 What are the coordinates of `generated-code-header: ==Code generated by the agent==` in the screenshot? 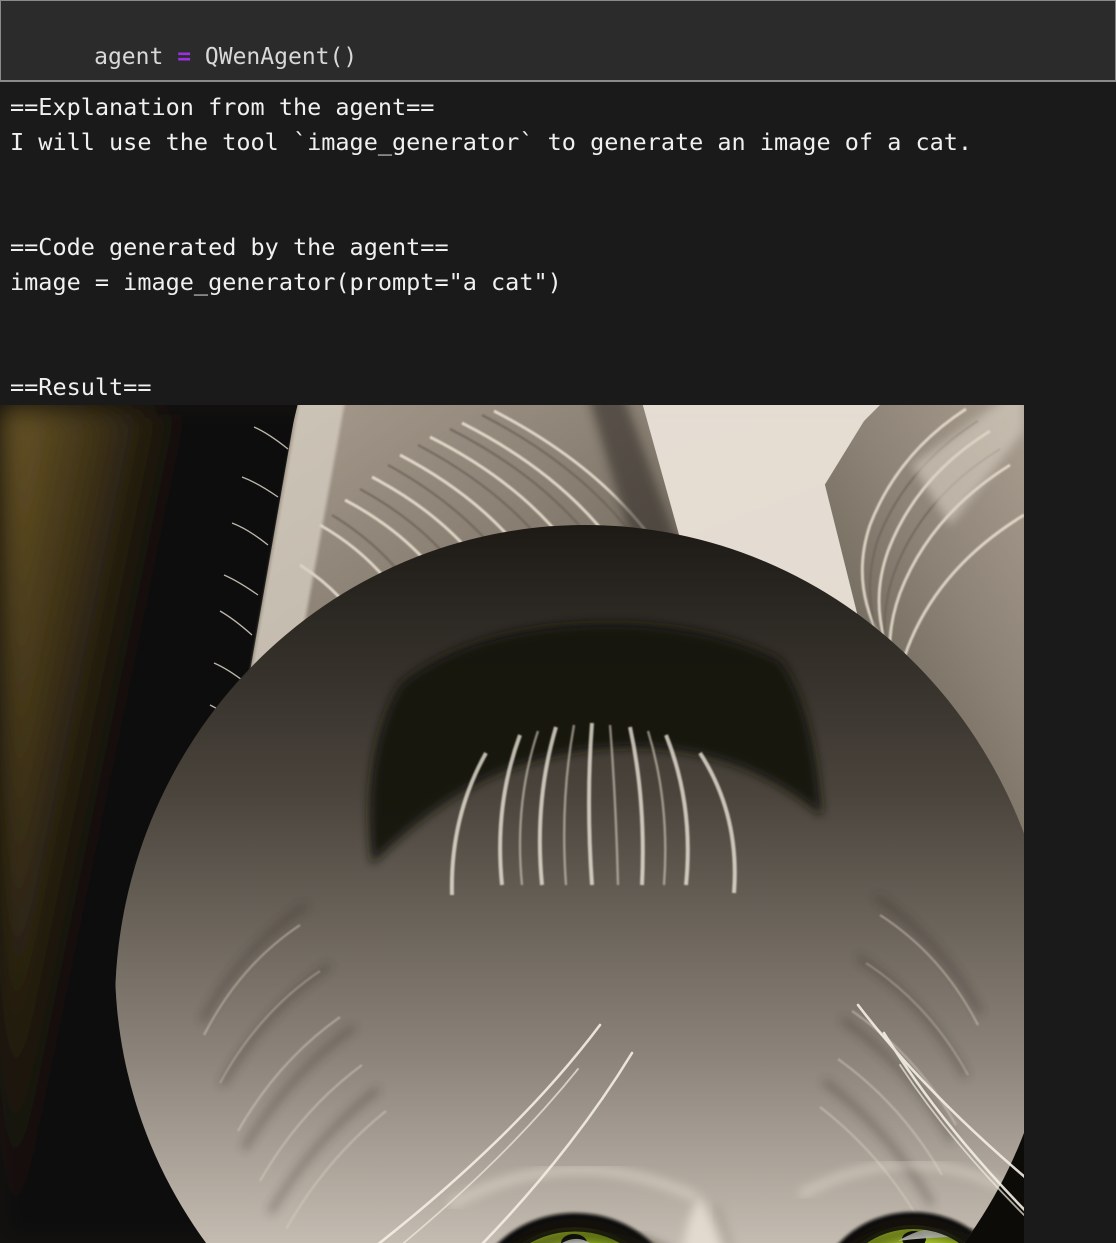 It's located at (229, 247).